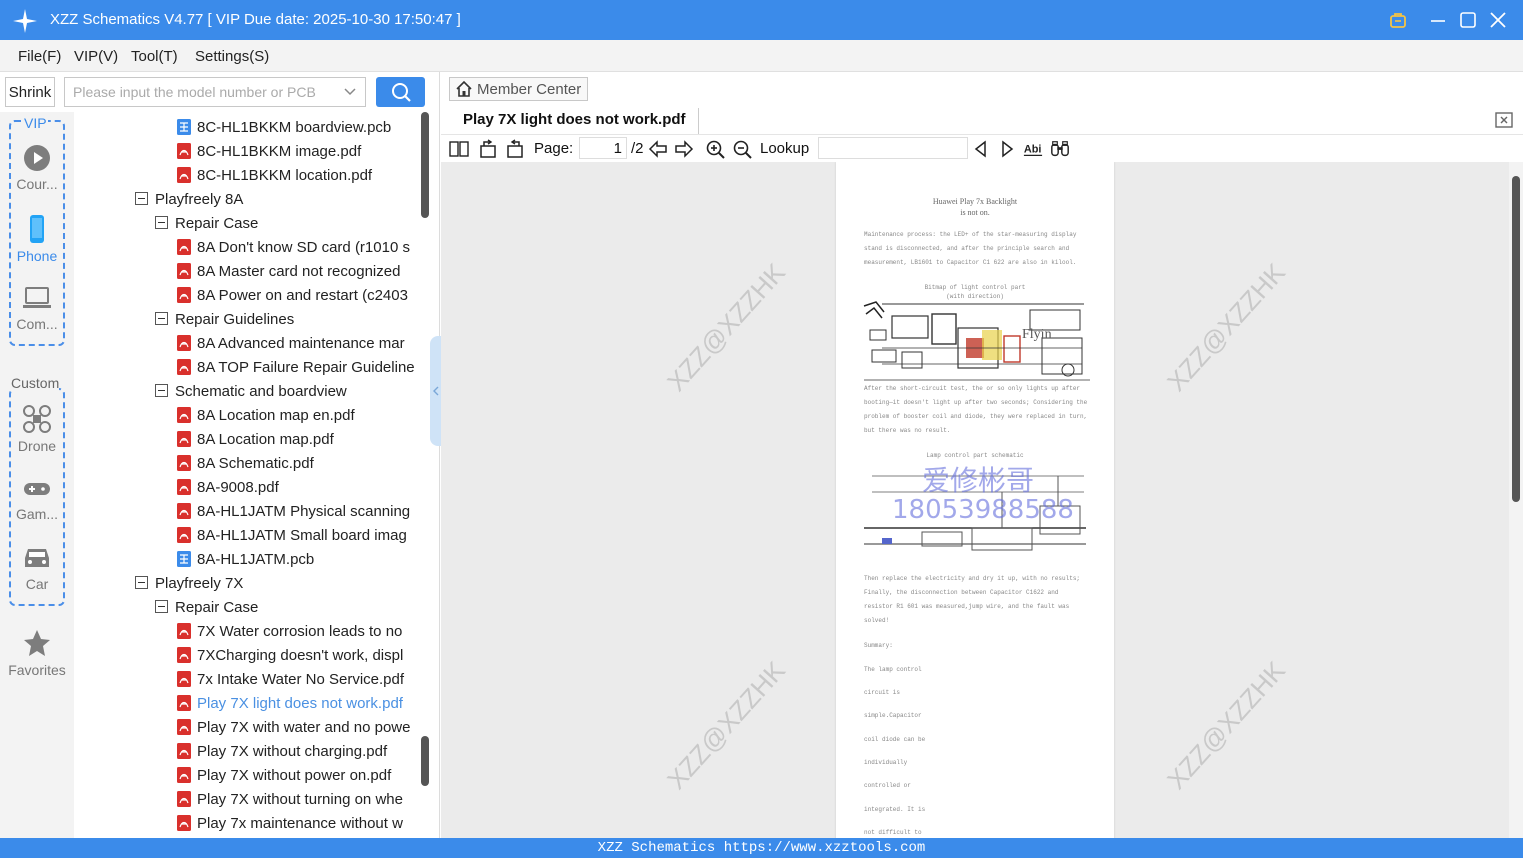 This screenshot has width=1523, height=858. Describe the element at coordinates (25, 21) in the screenshot. I see `app-logo-icon` at that location.